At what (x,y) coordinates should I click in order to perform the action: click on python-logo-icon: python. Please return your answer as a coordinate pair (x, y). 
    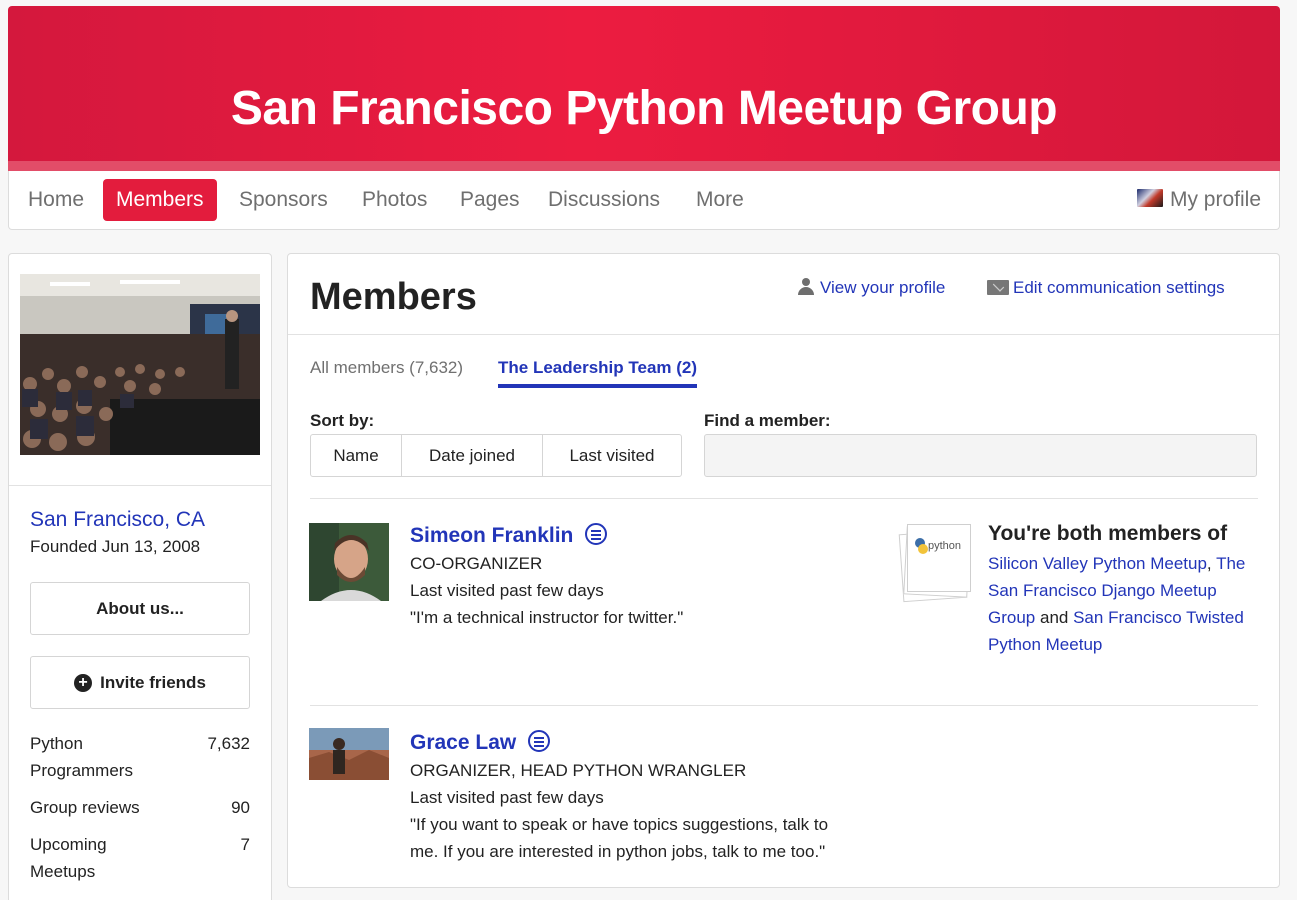
    Looking at the image, I should click on (939, 558).